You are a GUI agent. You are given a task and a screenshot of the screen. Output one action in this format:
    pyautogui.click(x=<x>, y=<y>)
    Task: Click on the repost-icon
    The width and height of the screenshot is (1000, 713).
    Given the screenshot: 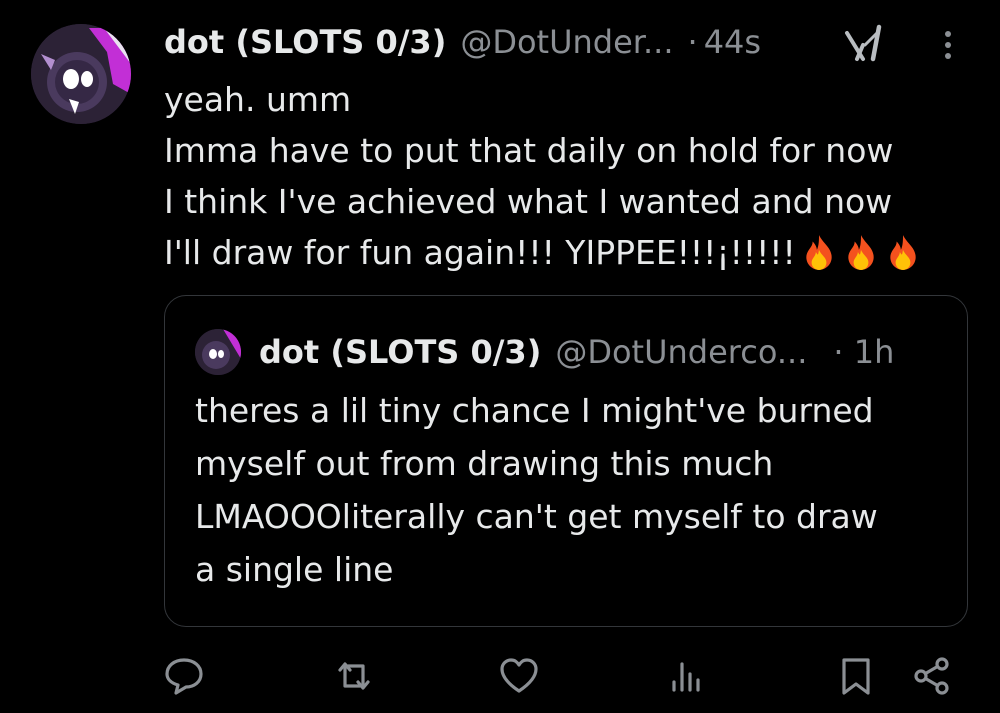 What is the action you would take?
    pyautogui.click(x=354, y=676)
    